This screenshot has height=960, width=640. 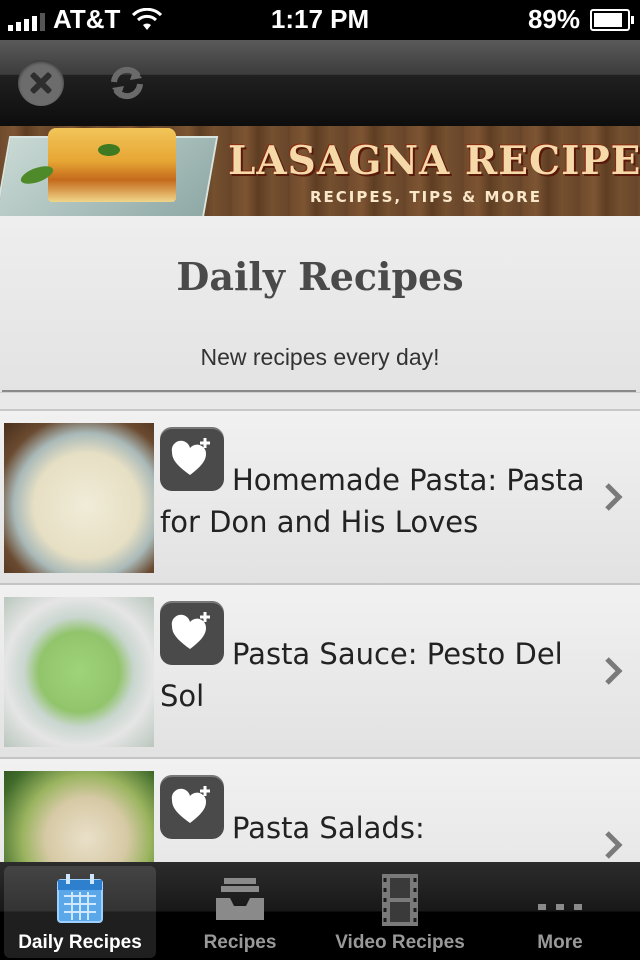 I want to click on banner-garnish, so click(x=109, y=150).